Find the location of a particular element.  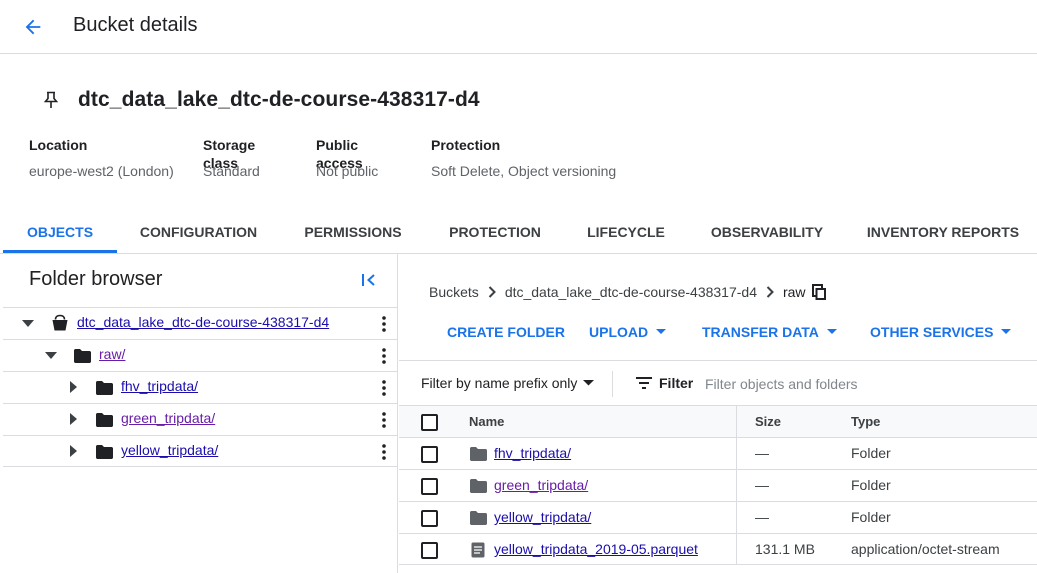

tree-link-bucket: dtc_data_lake_dtc-de-course-438317-d4 is located at coordinates (203, 322).